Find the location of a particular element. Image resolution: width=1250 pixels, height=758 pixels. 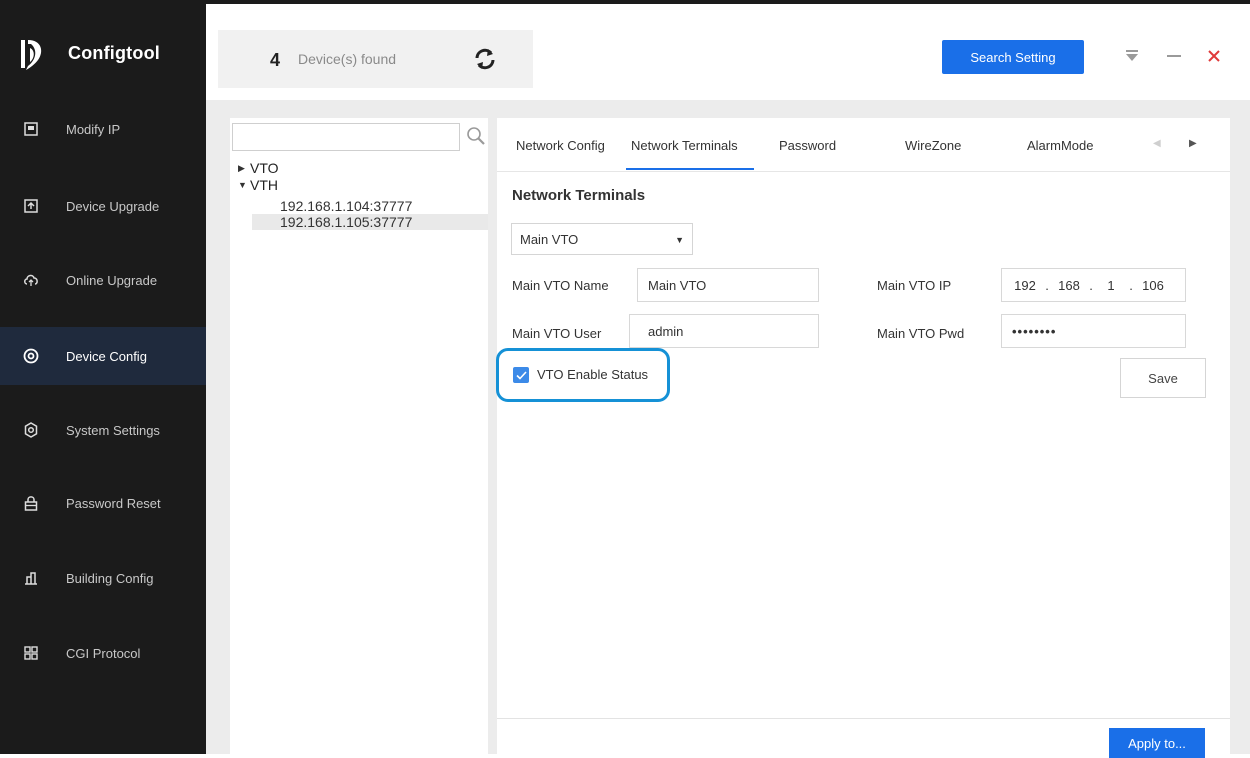

vto-pwd-field: •••••••• is located at coordinates (1093, 331).